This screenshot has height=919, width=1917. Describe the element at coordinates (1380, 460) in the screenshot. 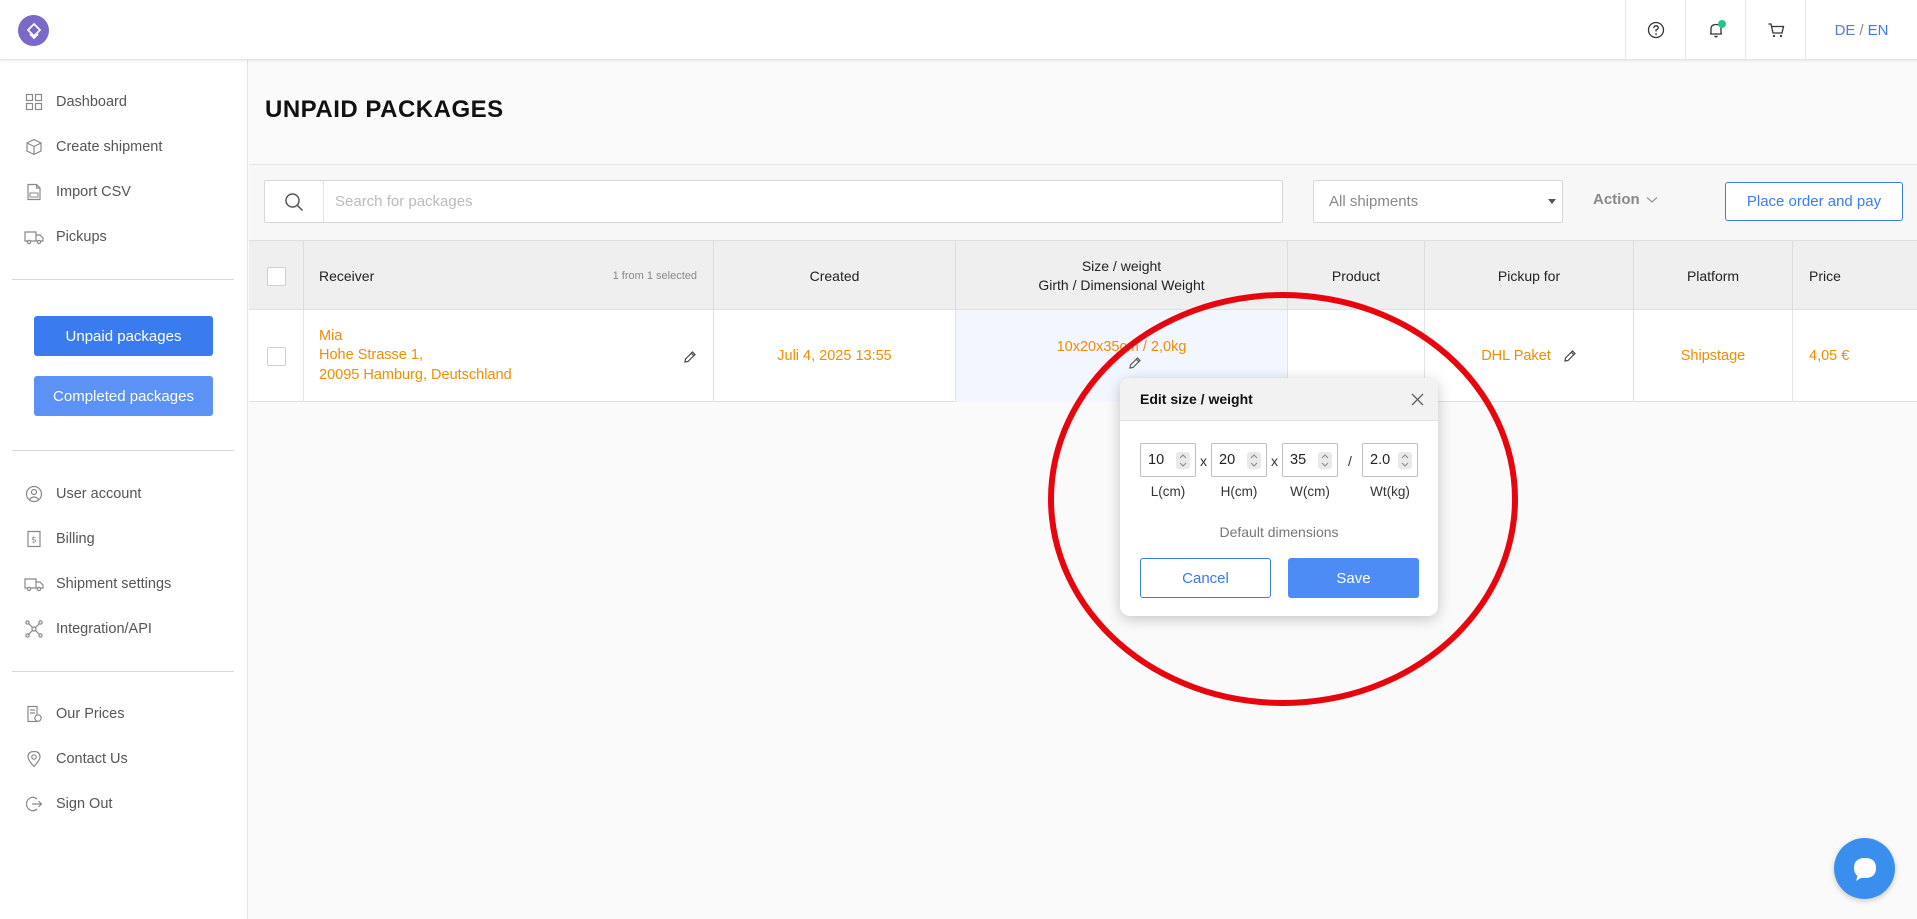

I see `weight-value: 2.0` at that location.